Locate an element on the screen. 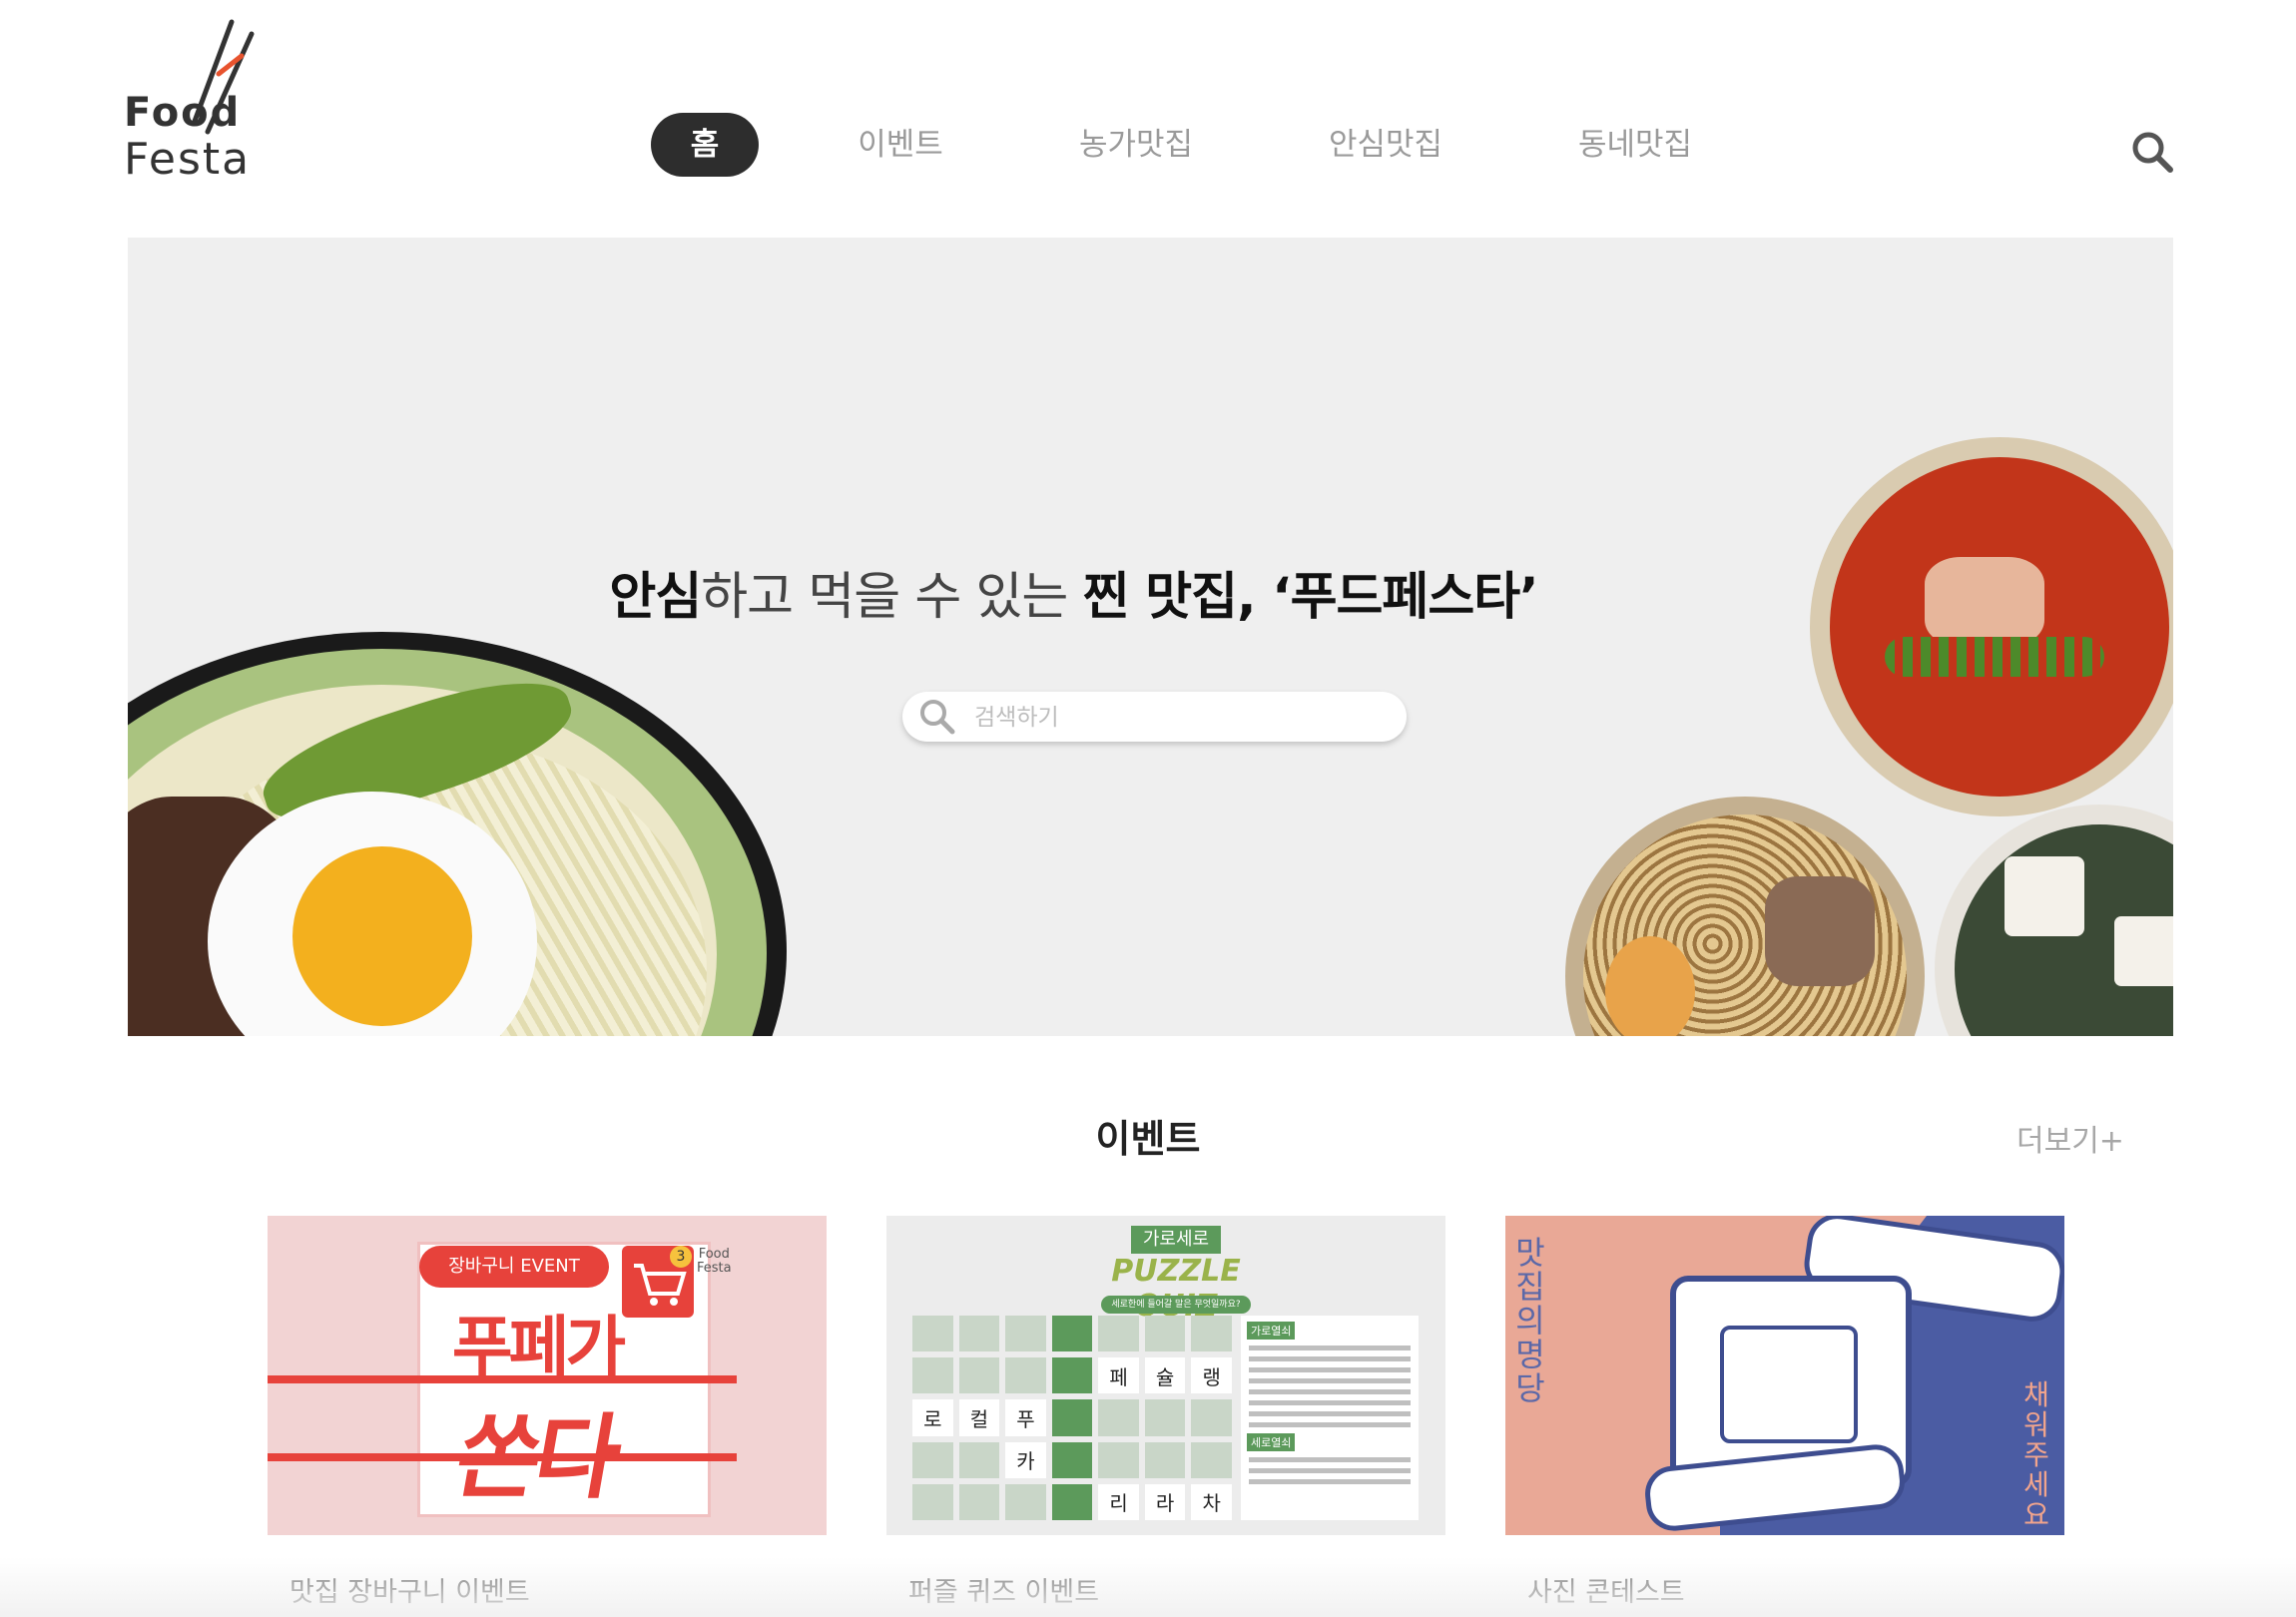 The height and width of the screenshot is (1617, 2296). cart-headline-2: 쏜다 is located at coordinates (536, 1457).